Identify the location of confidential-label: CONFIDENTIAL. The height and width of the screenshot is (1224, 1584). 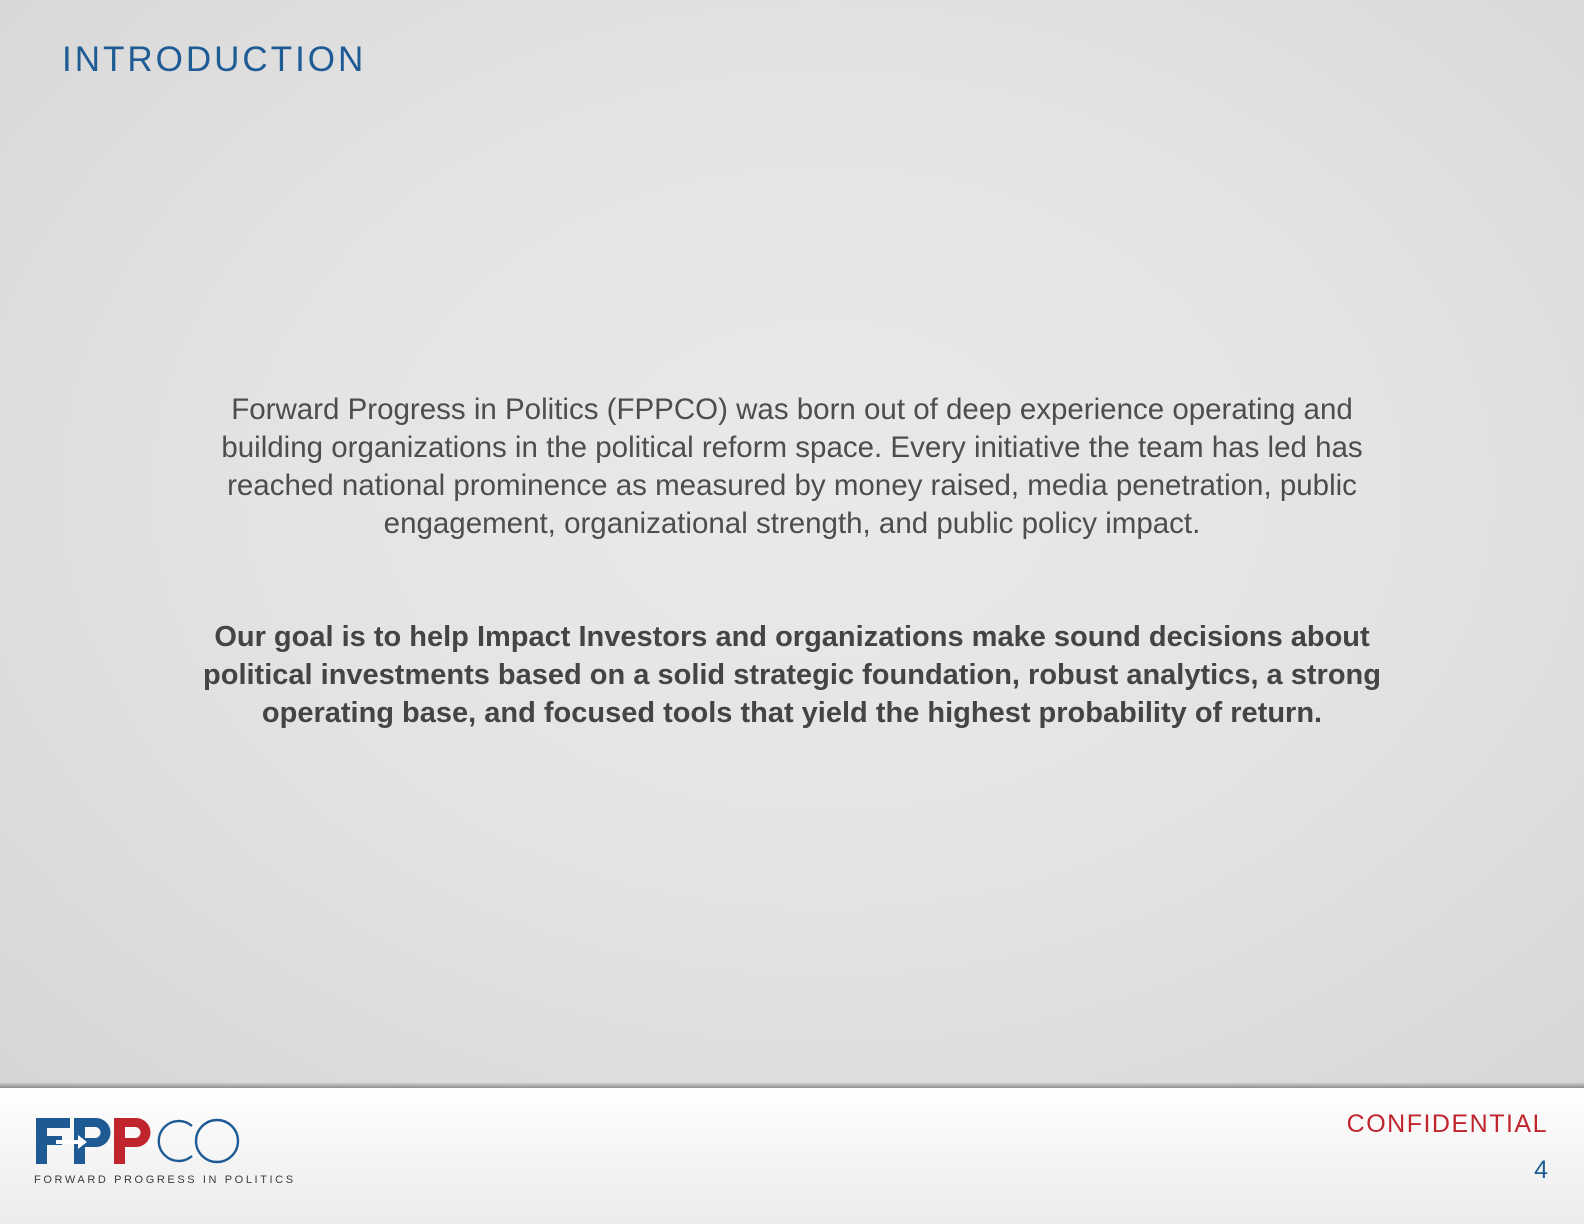
(1447, 1124).